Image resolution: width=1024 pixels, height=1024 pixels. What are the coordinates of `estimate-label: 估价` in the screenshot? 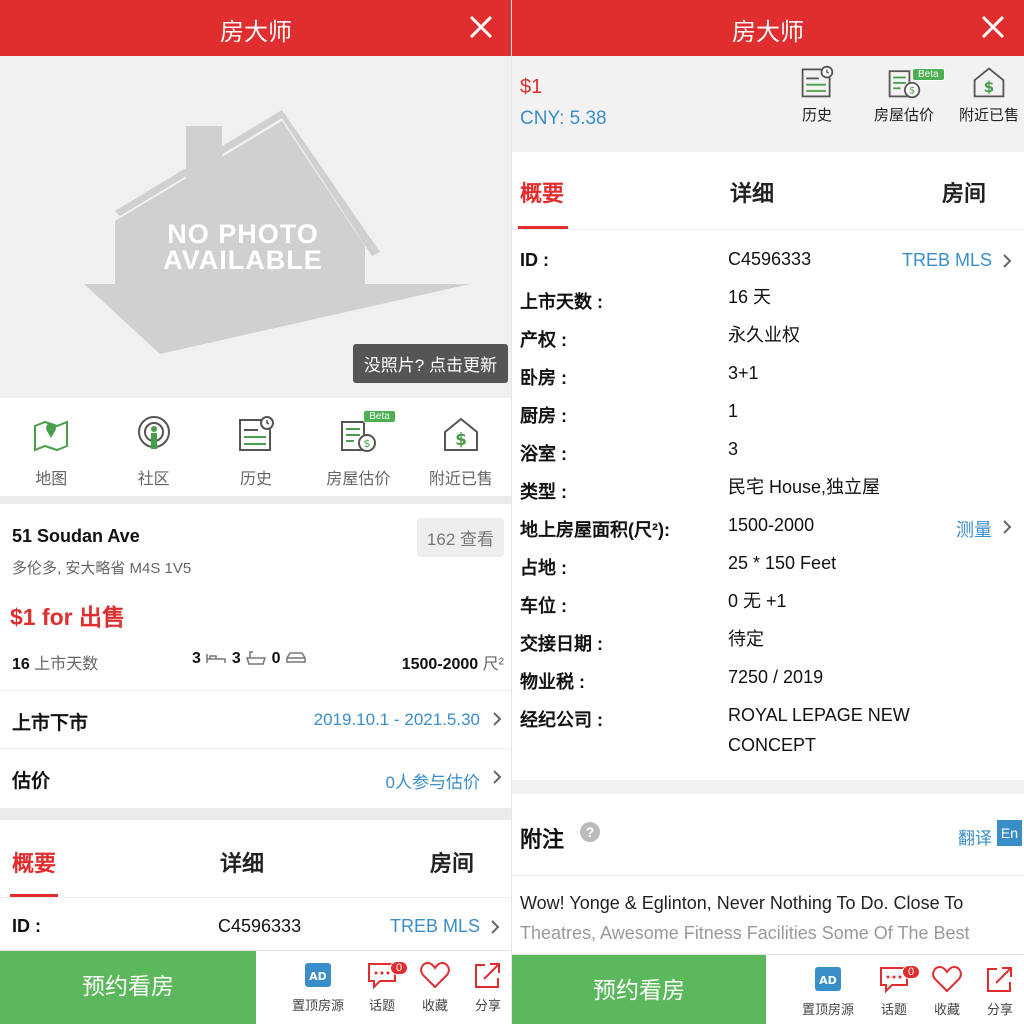 It's located at (31, 781).